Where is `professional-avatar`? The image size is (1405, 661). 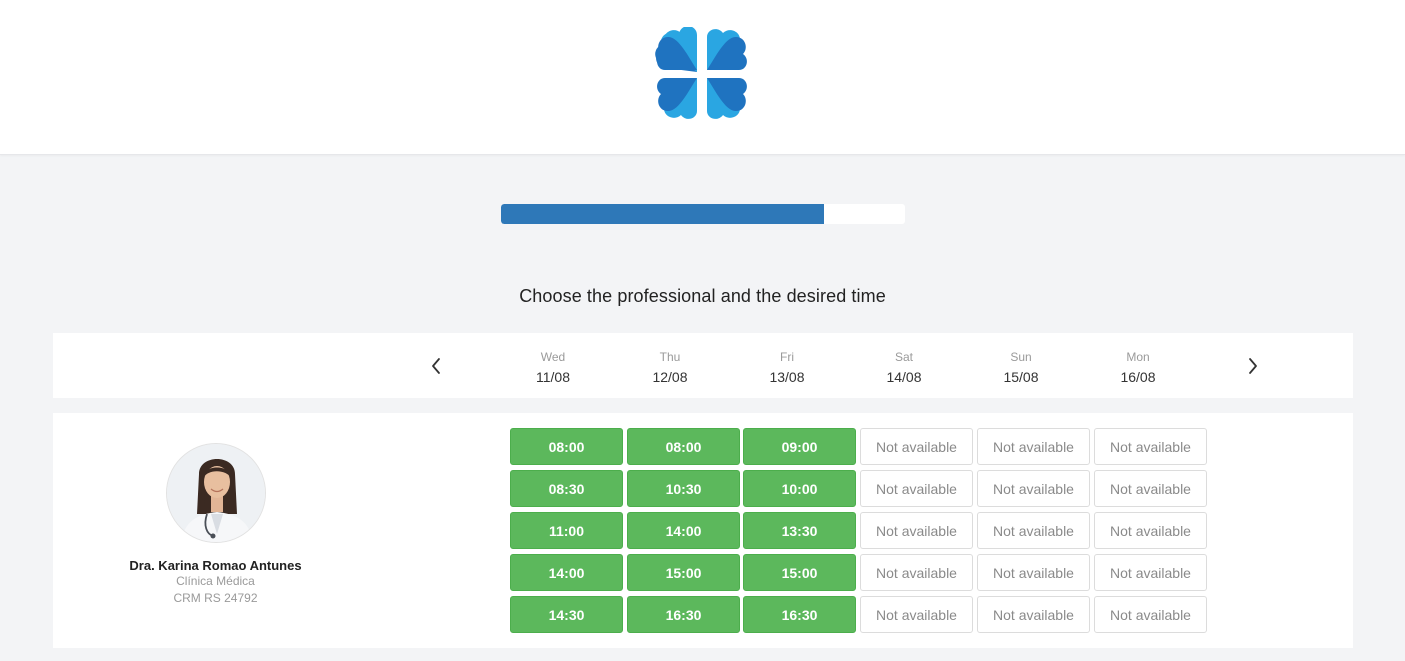
professional-avatar is located at coordinates (216, 493).